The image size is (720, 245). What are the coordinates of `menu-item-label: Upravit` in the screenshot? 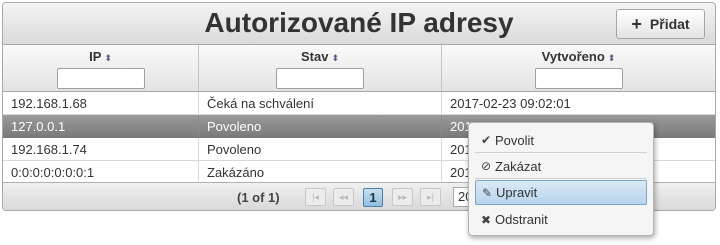 It's located at (517, 192).